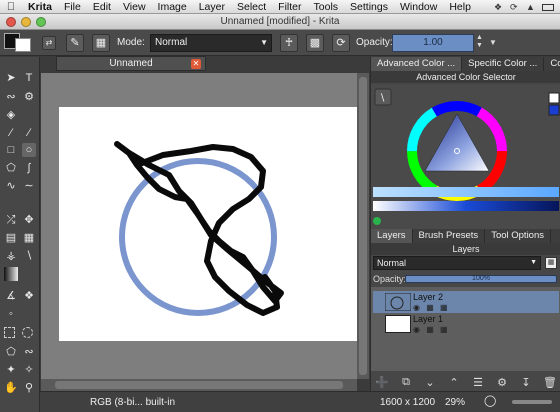 The height and width of the screenshot is (412, 560). Describe the element at coordinates (531, 7) in the screenshot. I see `wifi-icon: ▲` at that location.